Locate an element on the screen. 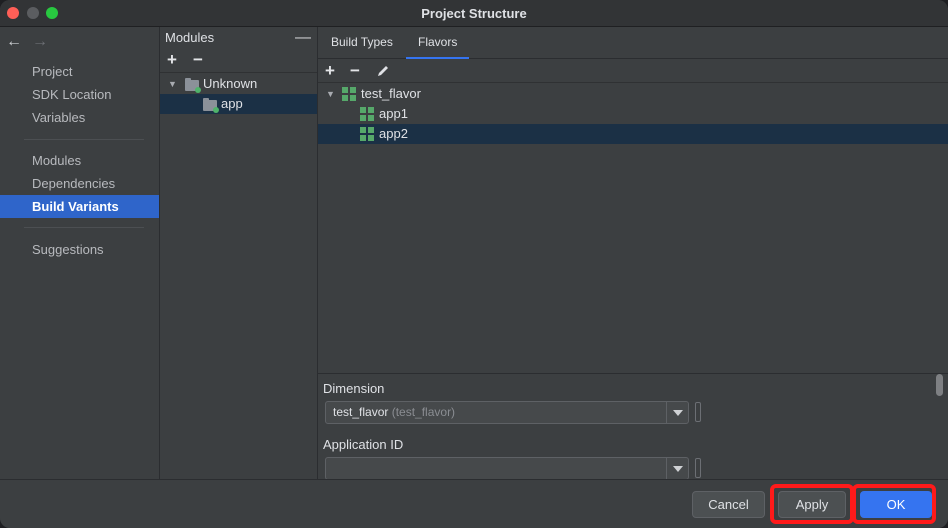  add-module-button: + is located at coordinates (172, 60).